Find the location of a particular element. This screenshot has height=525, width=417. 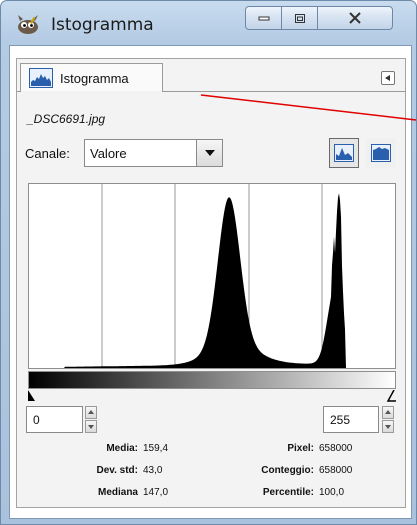

stat-percentile-value: 100,0 is located at coordinates (332, 492).